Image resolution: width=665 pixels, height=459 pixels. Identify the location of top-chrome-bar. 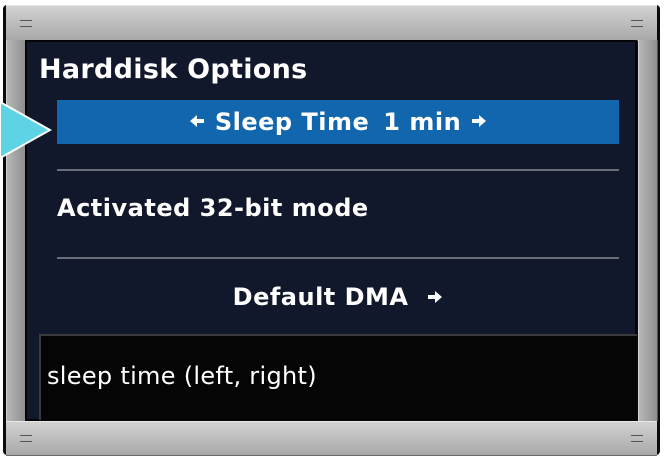
(331, 23).